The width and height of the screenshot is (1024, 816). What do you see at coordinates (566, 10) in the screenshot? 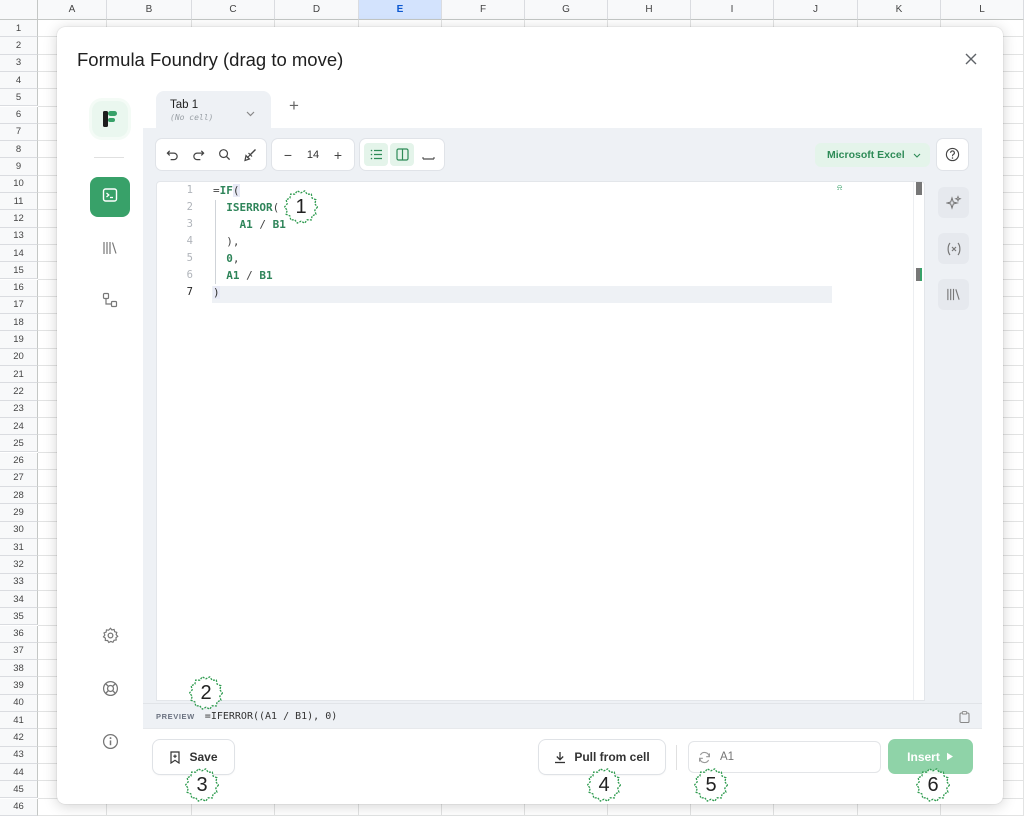
I see `column-header: G` at bounding box center [566, 10].